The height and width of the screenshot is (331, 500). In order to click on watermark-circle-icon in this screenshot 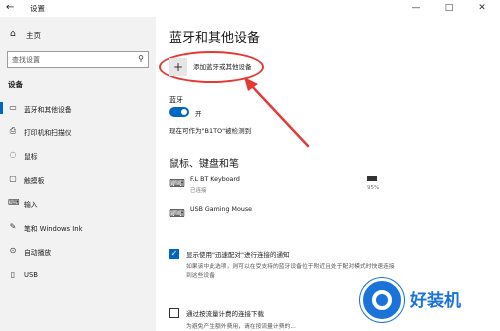, I will do `click(382, 300)`.